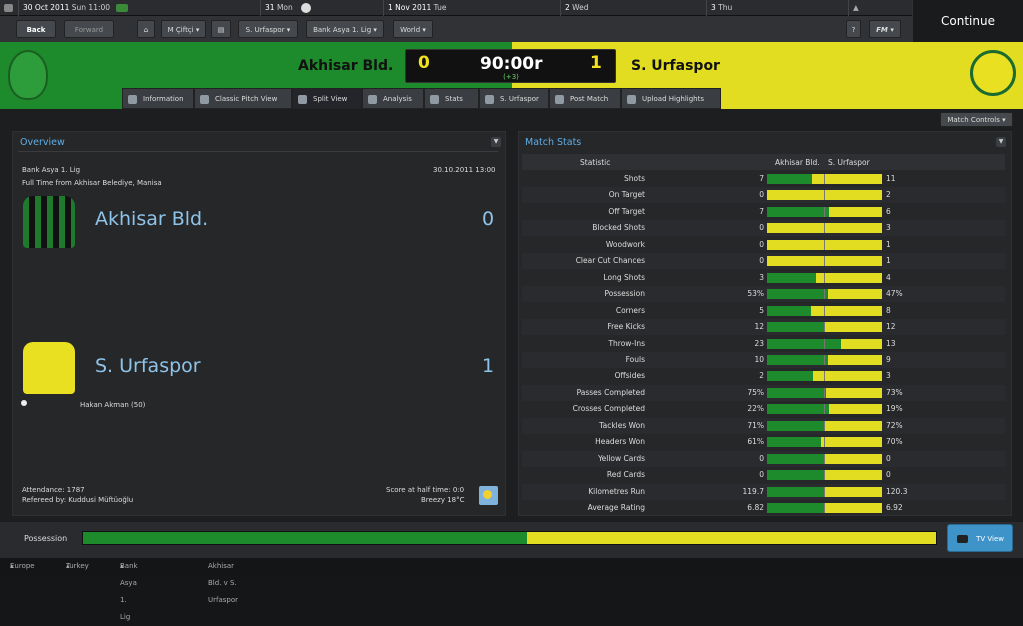  What do you see at coordinates (620, 441) in the screenshot?
I see `stat-label: Headers Won` at bounding box center [620, 441].